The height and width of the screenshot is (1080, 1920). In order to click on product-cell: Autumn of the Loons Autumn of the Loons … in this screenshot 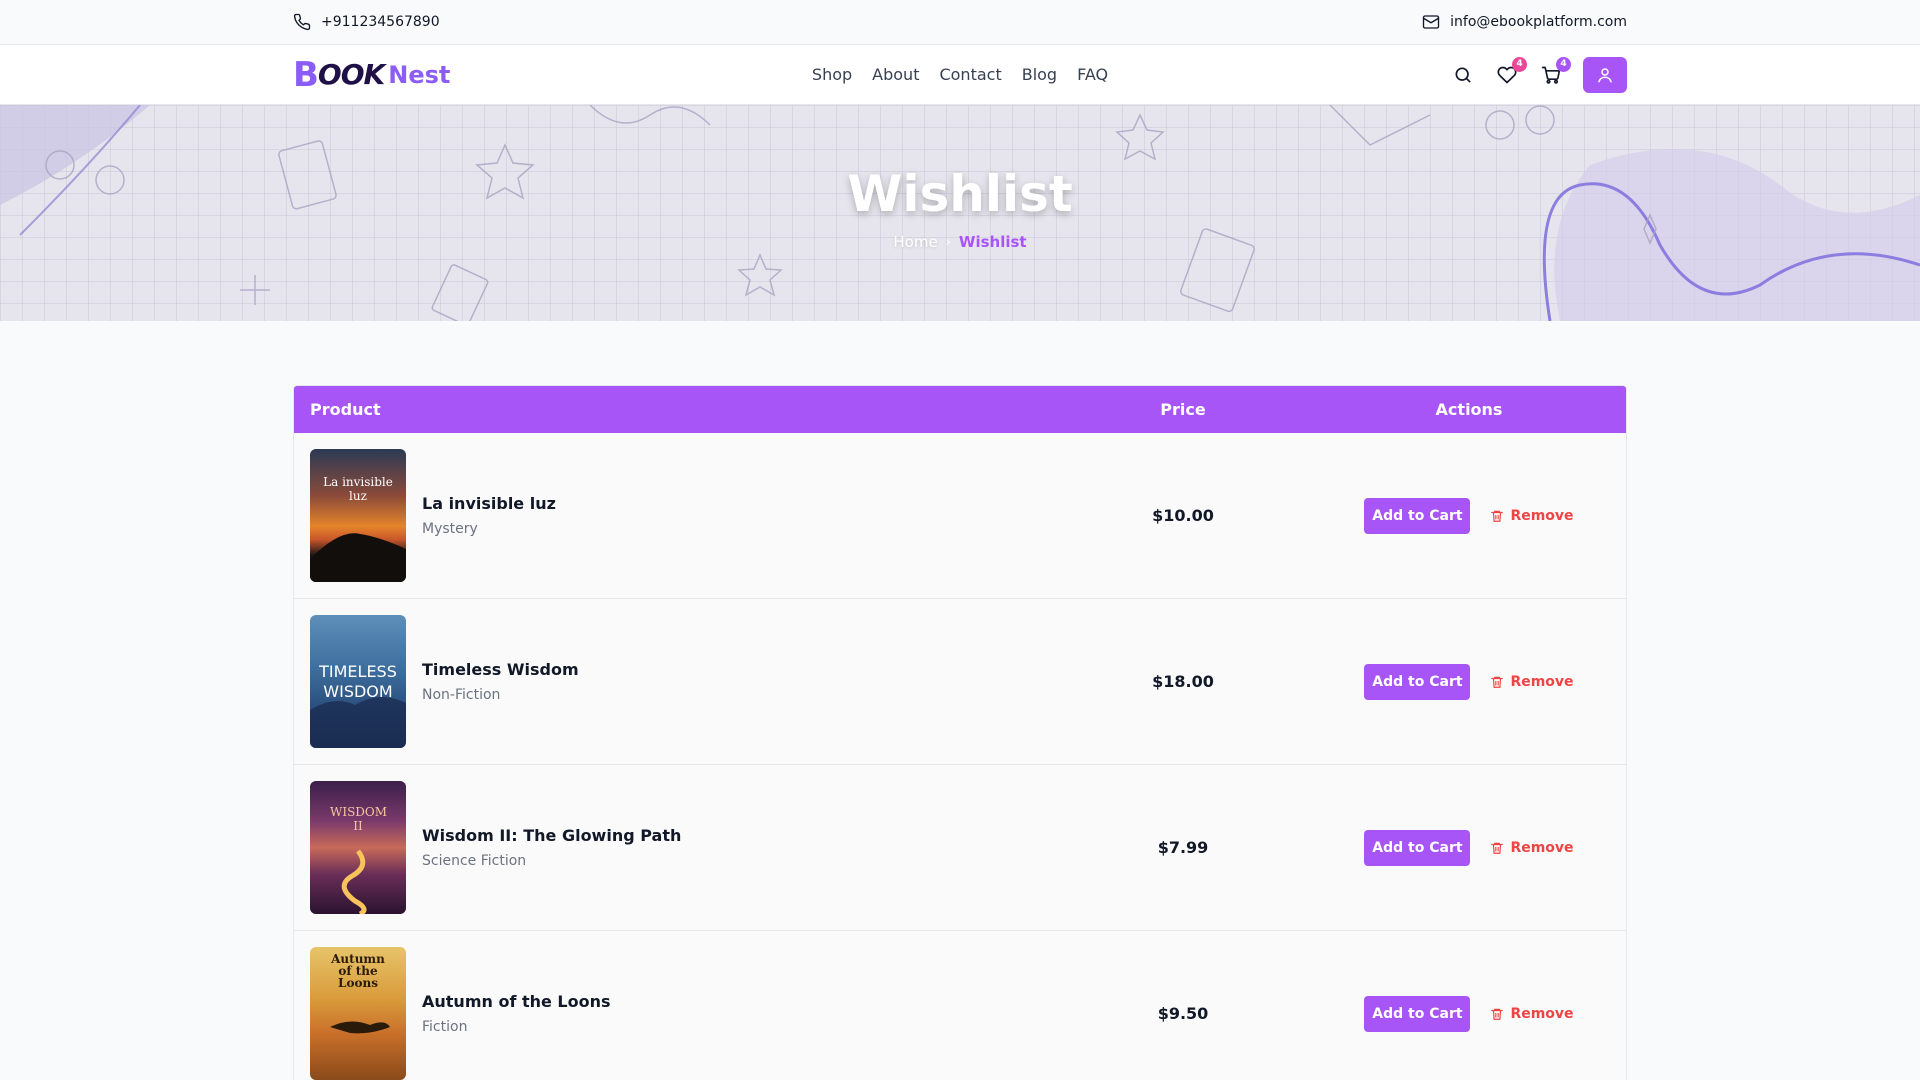, I will do `click(674, 1013)`.